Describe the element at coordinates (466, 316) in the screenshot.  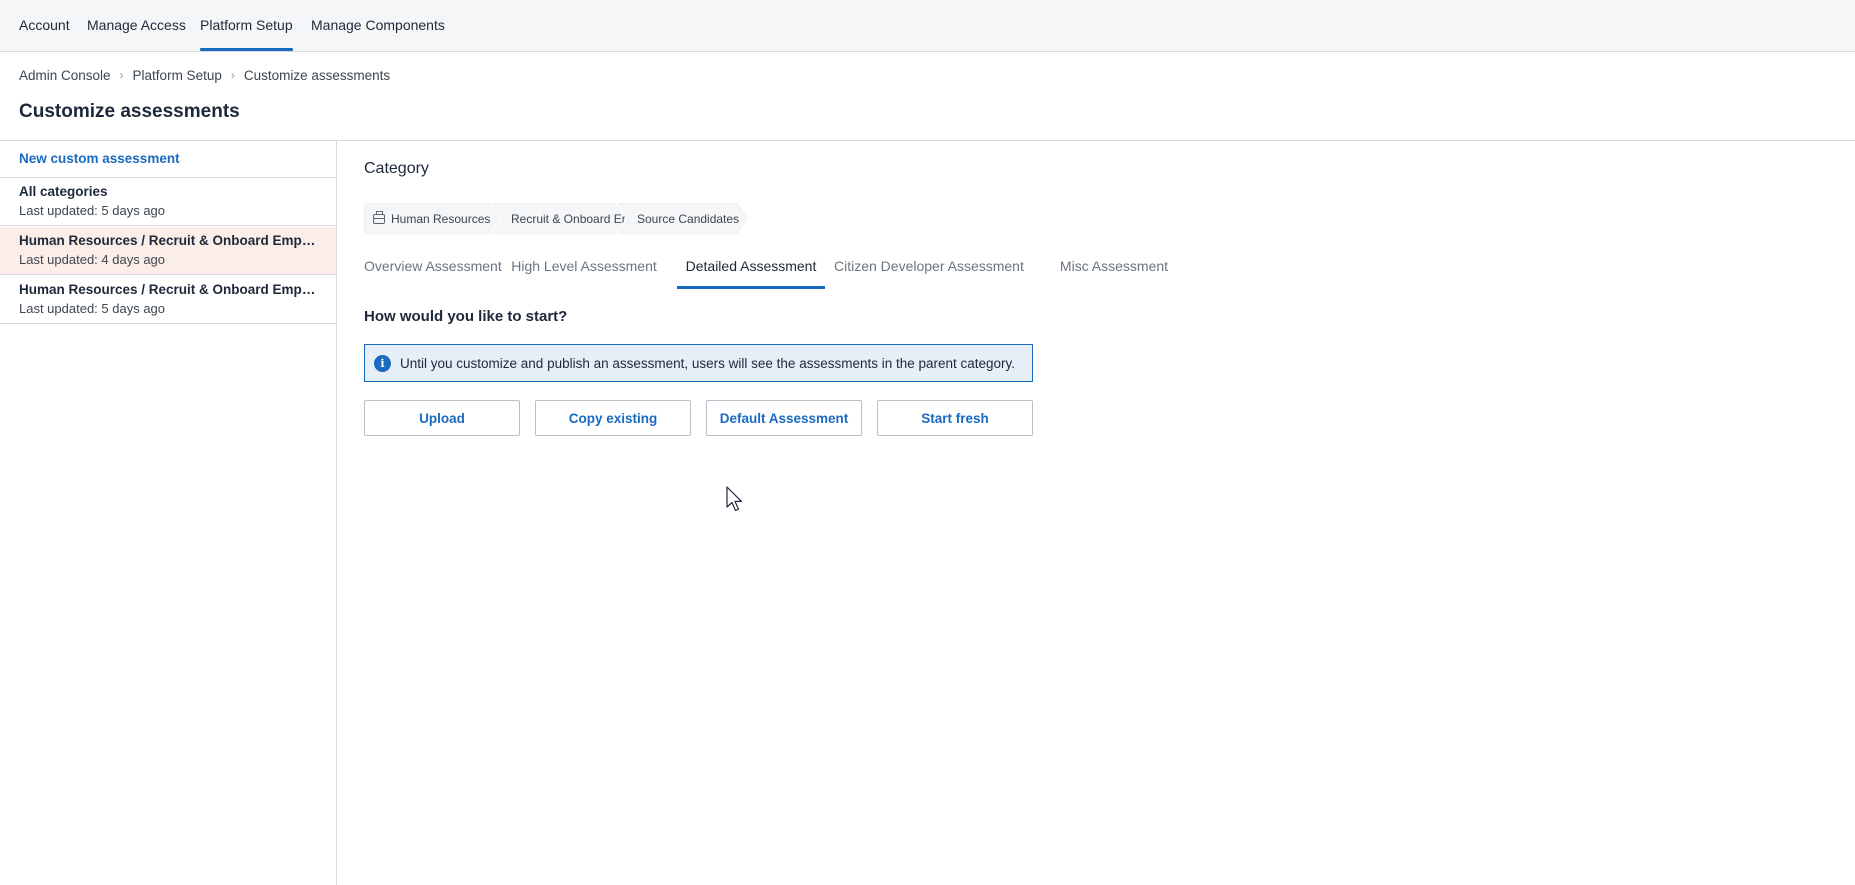
I see `start-question: How would you like to start?` at that location.